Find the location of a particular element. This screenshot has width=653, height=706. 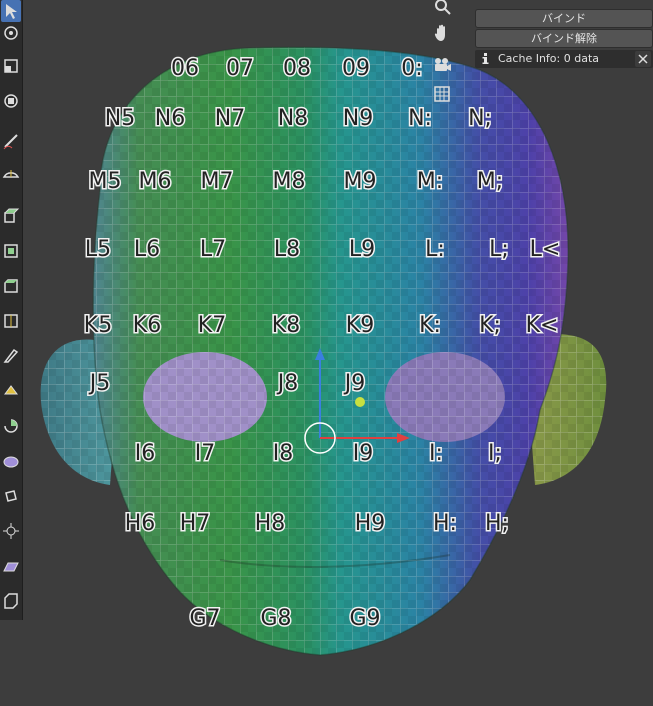

grid-ortho-icon is located at coordinates (442, 94).